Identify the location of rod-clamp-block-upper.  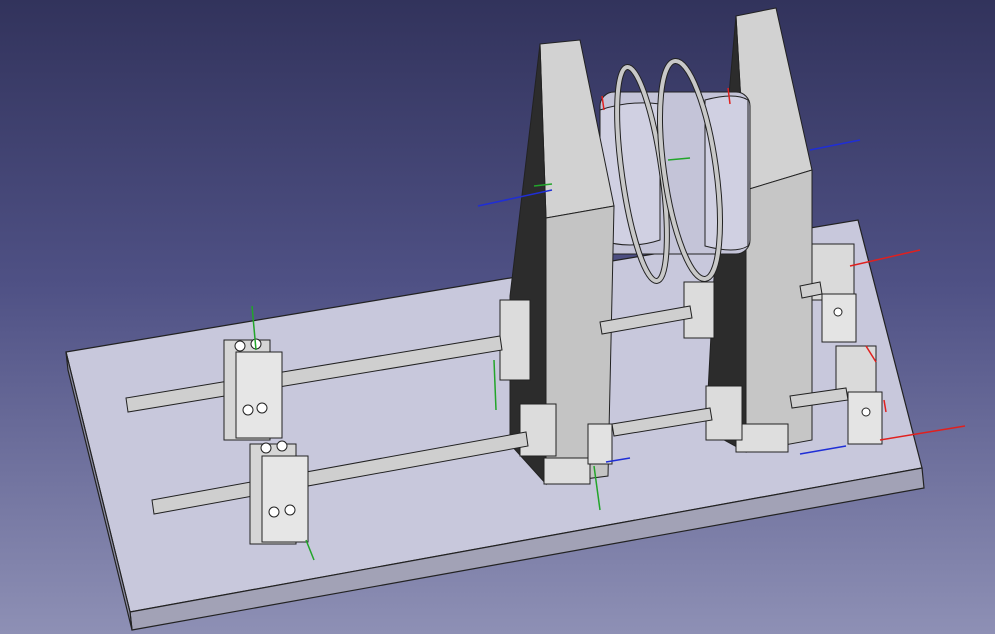
(253, 389).